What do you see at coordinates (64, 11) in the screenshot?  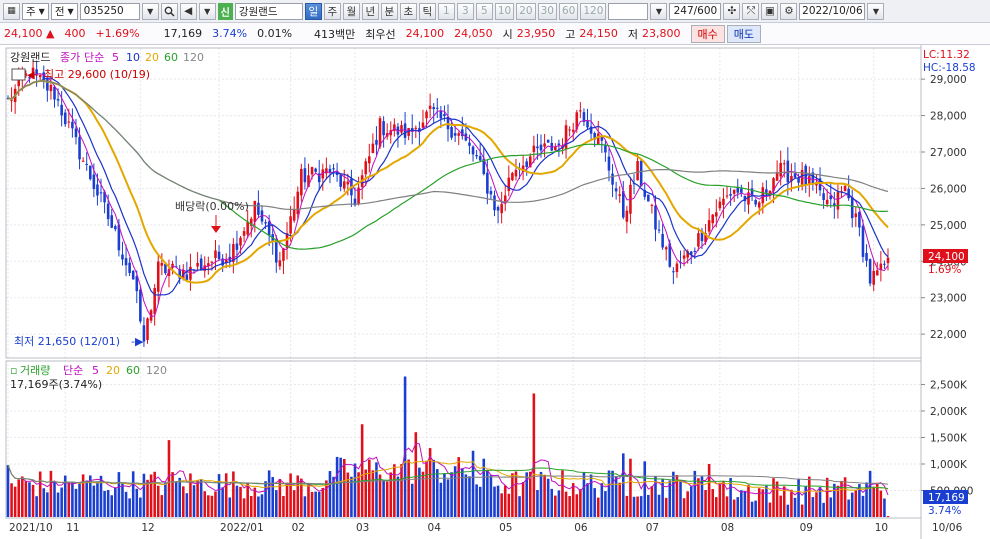 I see `exchange-select: 전 ▼` at bounding box center [64, 11].